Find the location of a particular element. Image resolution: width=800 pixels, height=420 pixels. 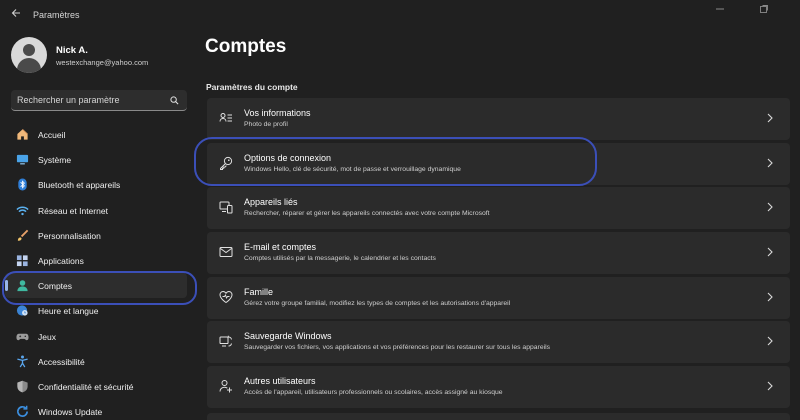

avatar is located at coordinates (29, 55).